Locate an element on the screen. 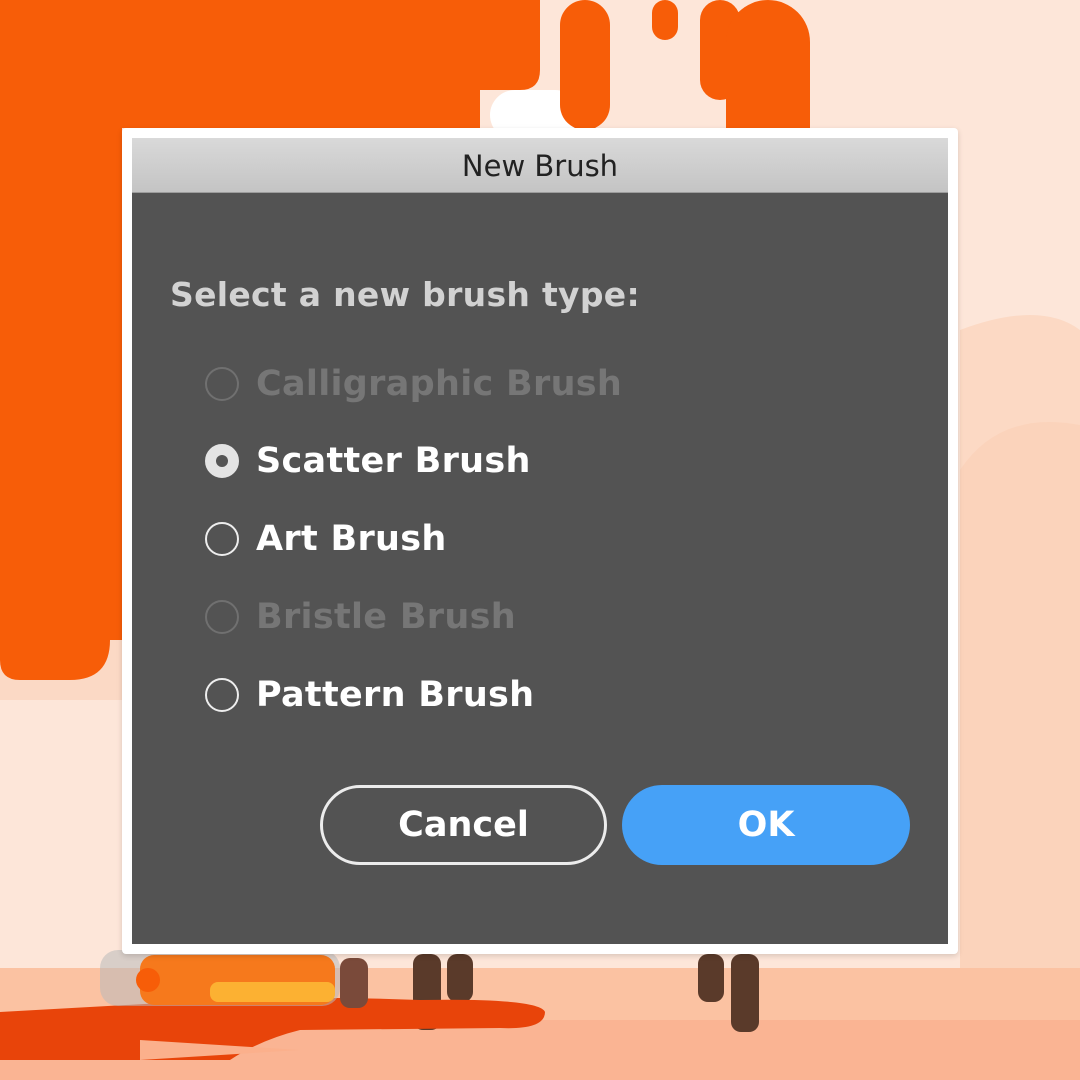 This screenshot has width=1080, height=1080. radio-bristle-brush is located at coordinates (222, 617).